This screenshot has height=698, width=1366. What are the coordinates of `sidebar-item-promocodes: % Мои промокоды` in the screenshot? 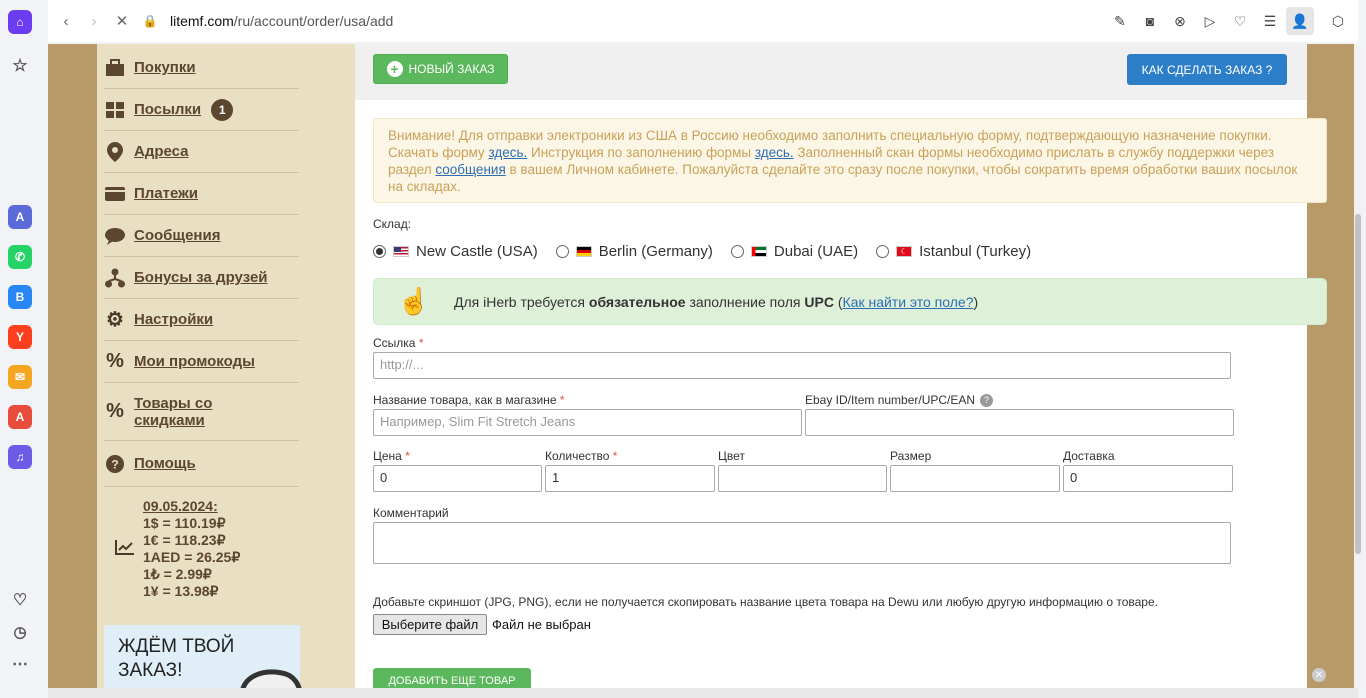 It's located at (201, 362).